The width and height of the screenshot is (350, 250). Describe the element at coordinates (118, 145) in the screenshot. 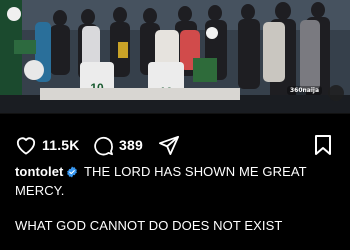

I see `comment-button: 389` at that location.